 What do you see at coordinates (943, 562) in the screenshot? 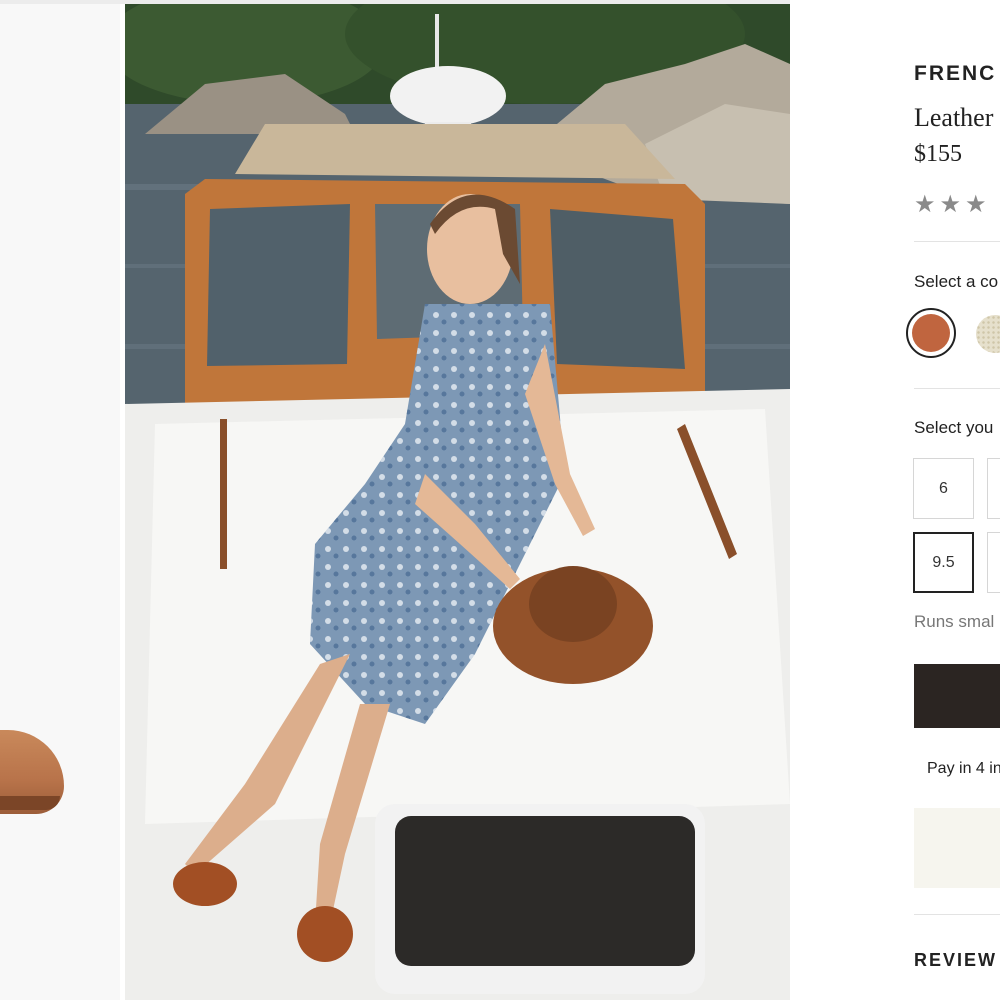
I see `size-option-9-5: 9.5` at bounding box center [943, 562].